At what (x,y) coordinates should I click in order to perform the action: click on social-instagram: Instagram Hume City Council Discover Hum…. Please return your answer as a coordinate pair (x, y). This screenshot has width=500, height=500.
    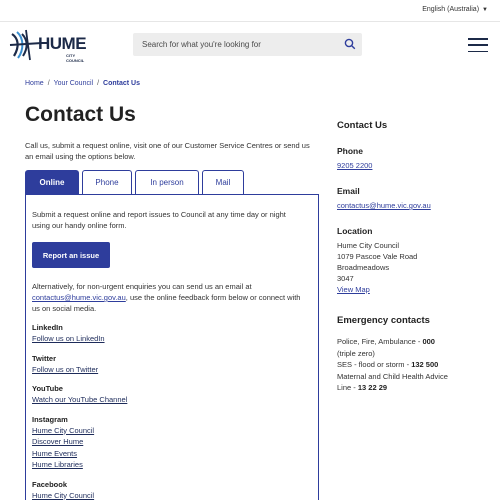
    Looking at the image, I should click on (172, 443).